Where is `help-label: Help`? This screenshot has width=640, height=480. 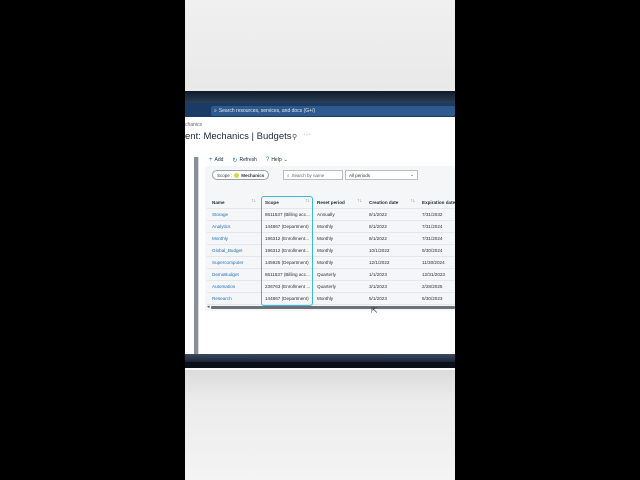
help-label: Help is located at coordinates (276, 160).